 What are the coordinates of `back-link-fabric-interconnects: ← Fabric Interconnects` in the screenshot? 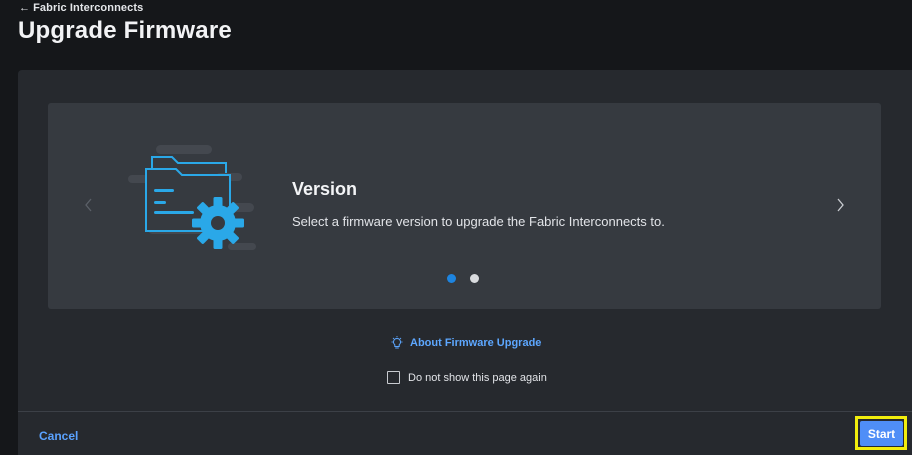 It's located at (81, 8).